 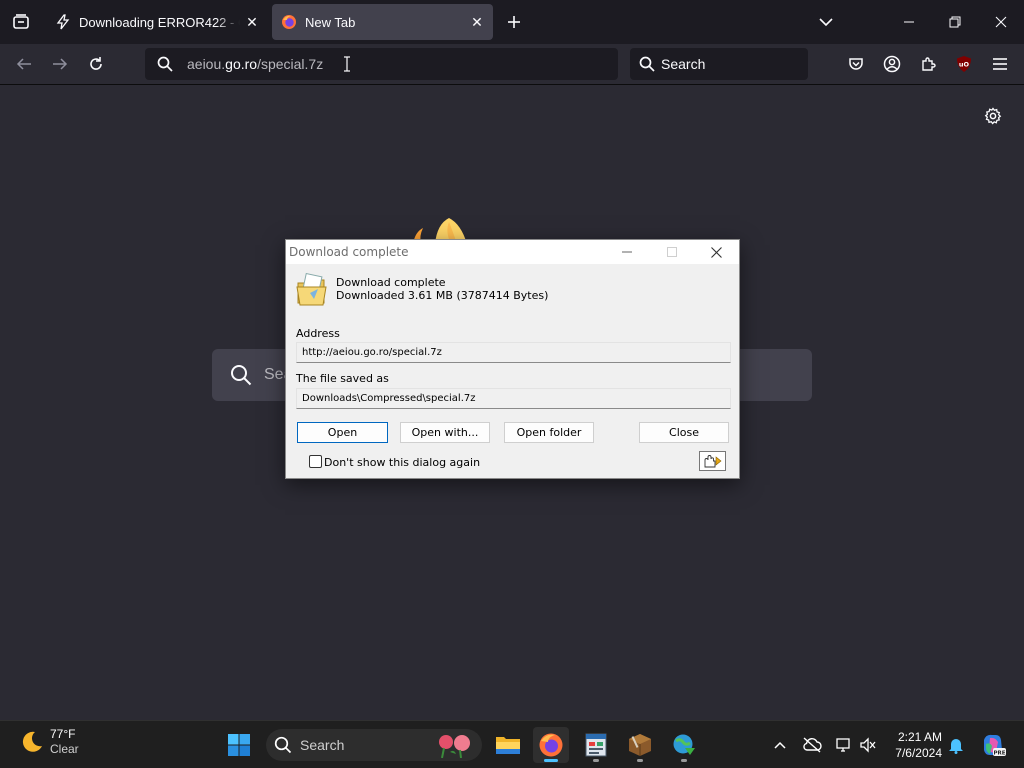 What do you see at coordinates (928, 64) in the screenshot?
I see `extensions-button` at bounding box center [928, 64].